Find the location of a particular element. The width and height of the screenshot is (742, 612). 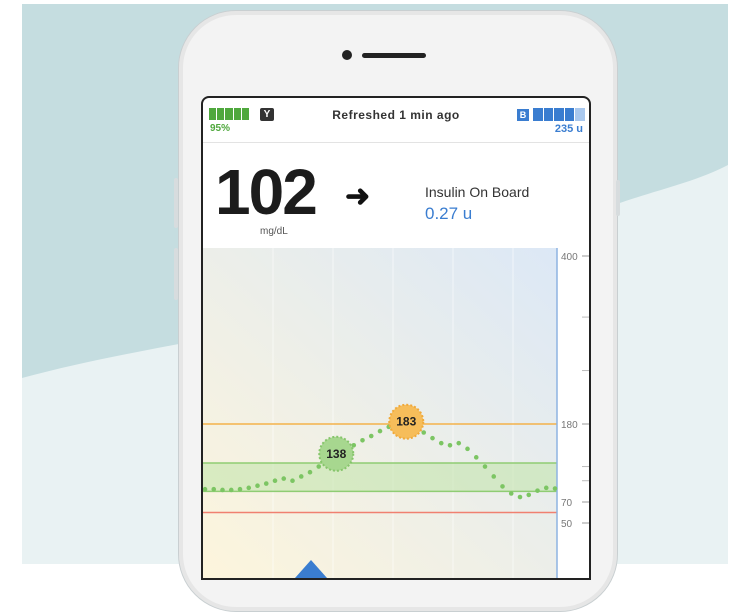

iob-value: 0.27 u is located at coordinates (448, 214).